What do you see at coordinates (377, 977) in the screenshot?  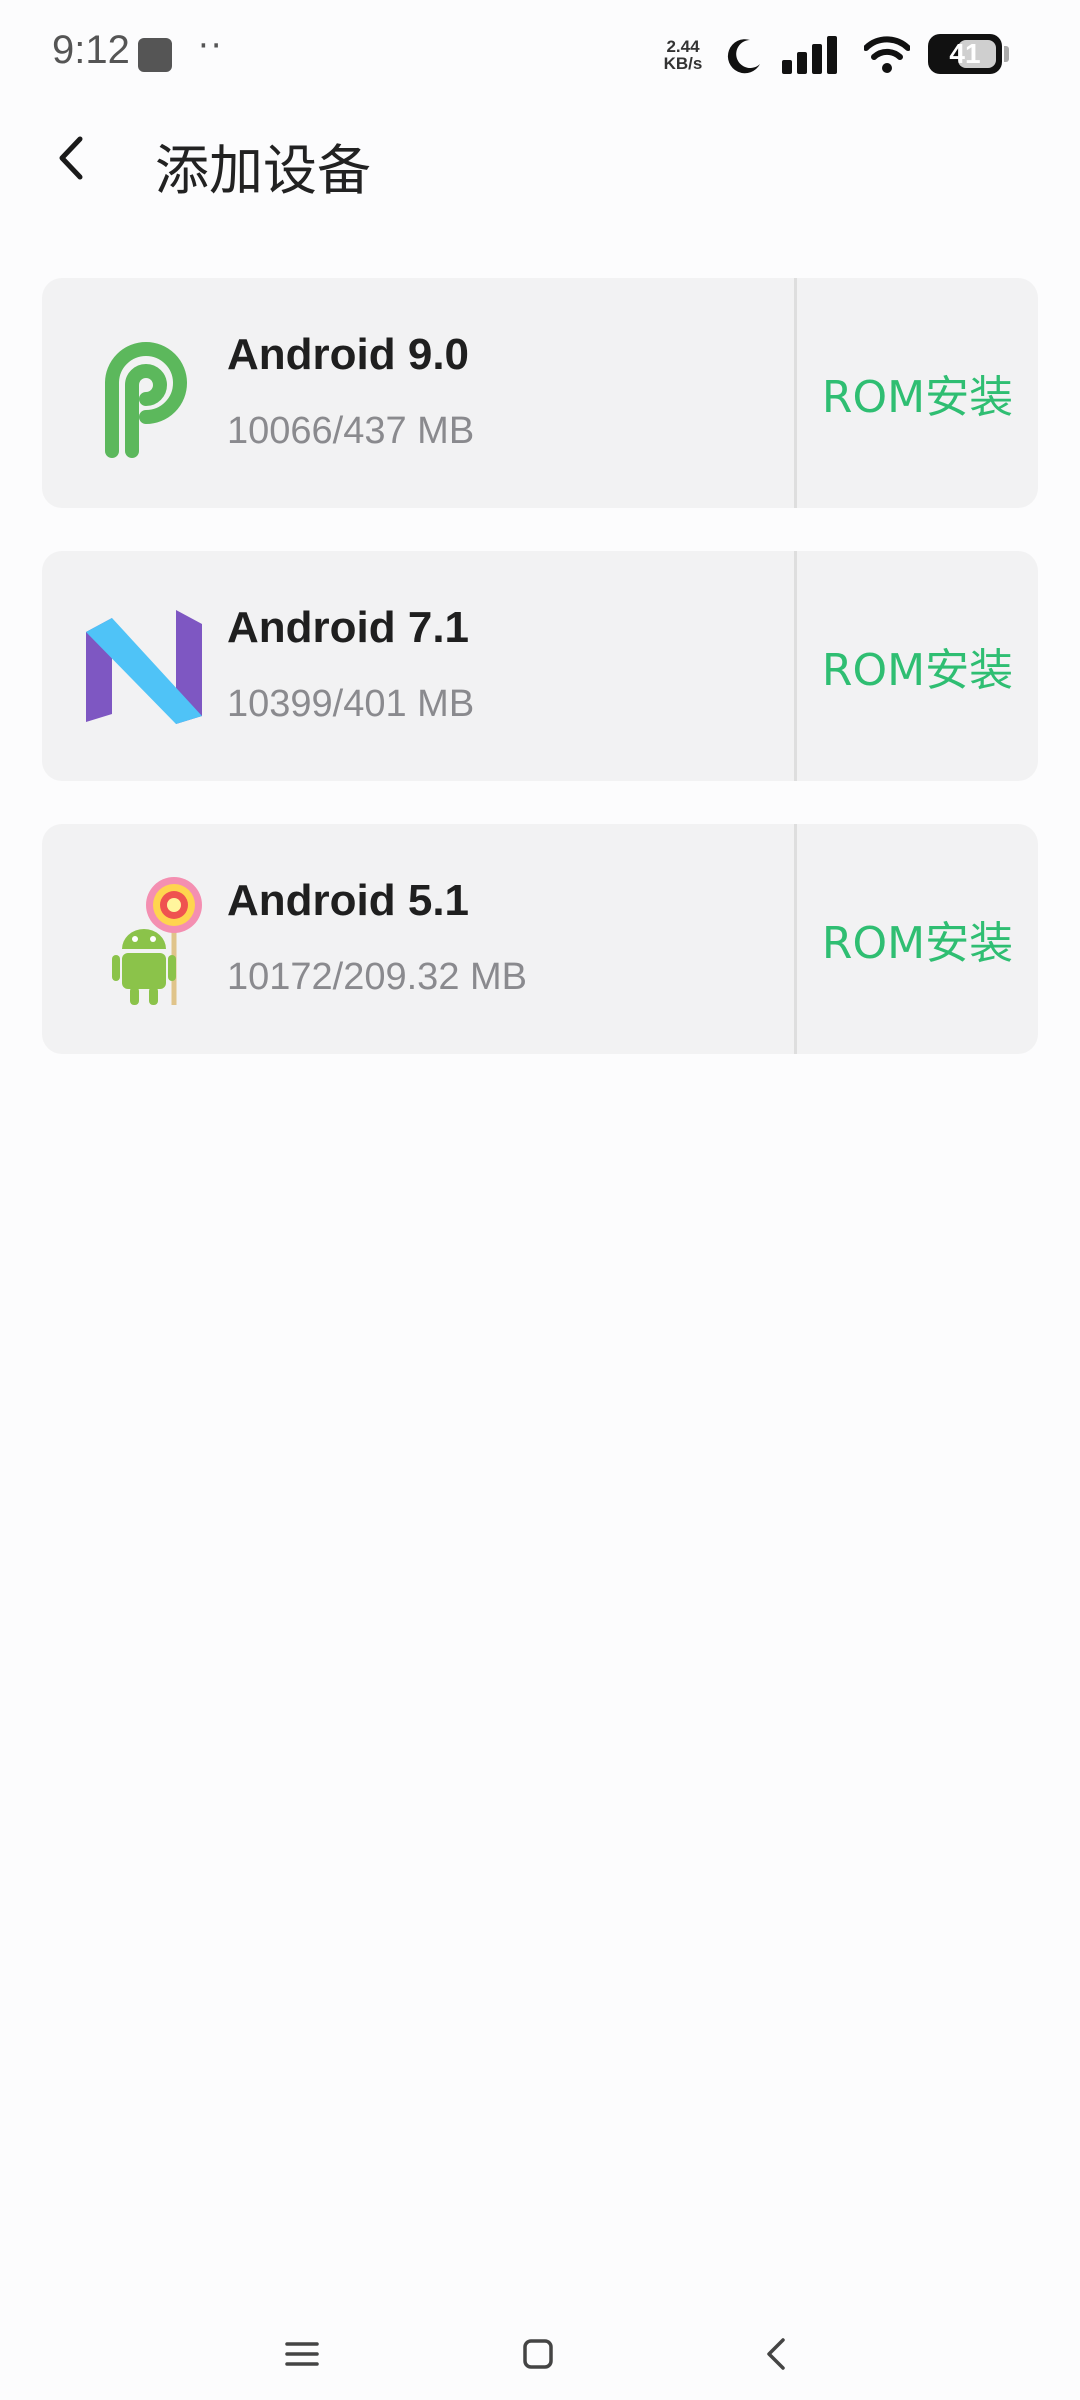 I see `device-meta: 10172/209.32 MB` at bounding box center [377, 977].